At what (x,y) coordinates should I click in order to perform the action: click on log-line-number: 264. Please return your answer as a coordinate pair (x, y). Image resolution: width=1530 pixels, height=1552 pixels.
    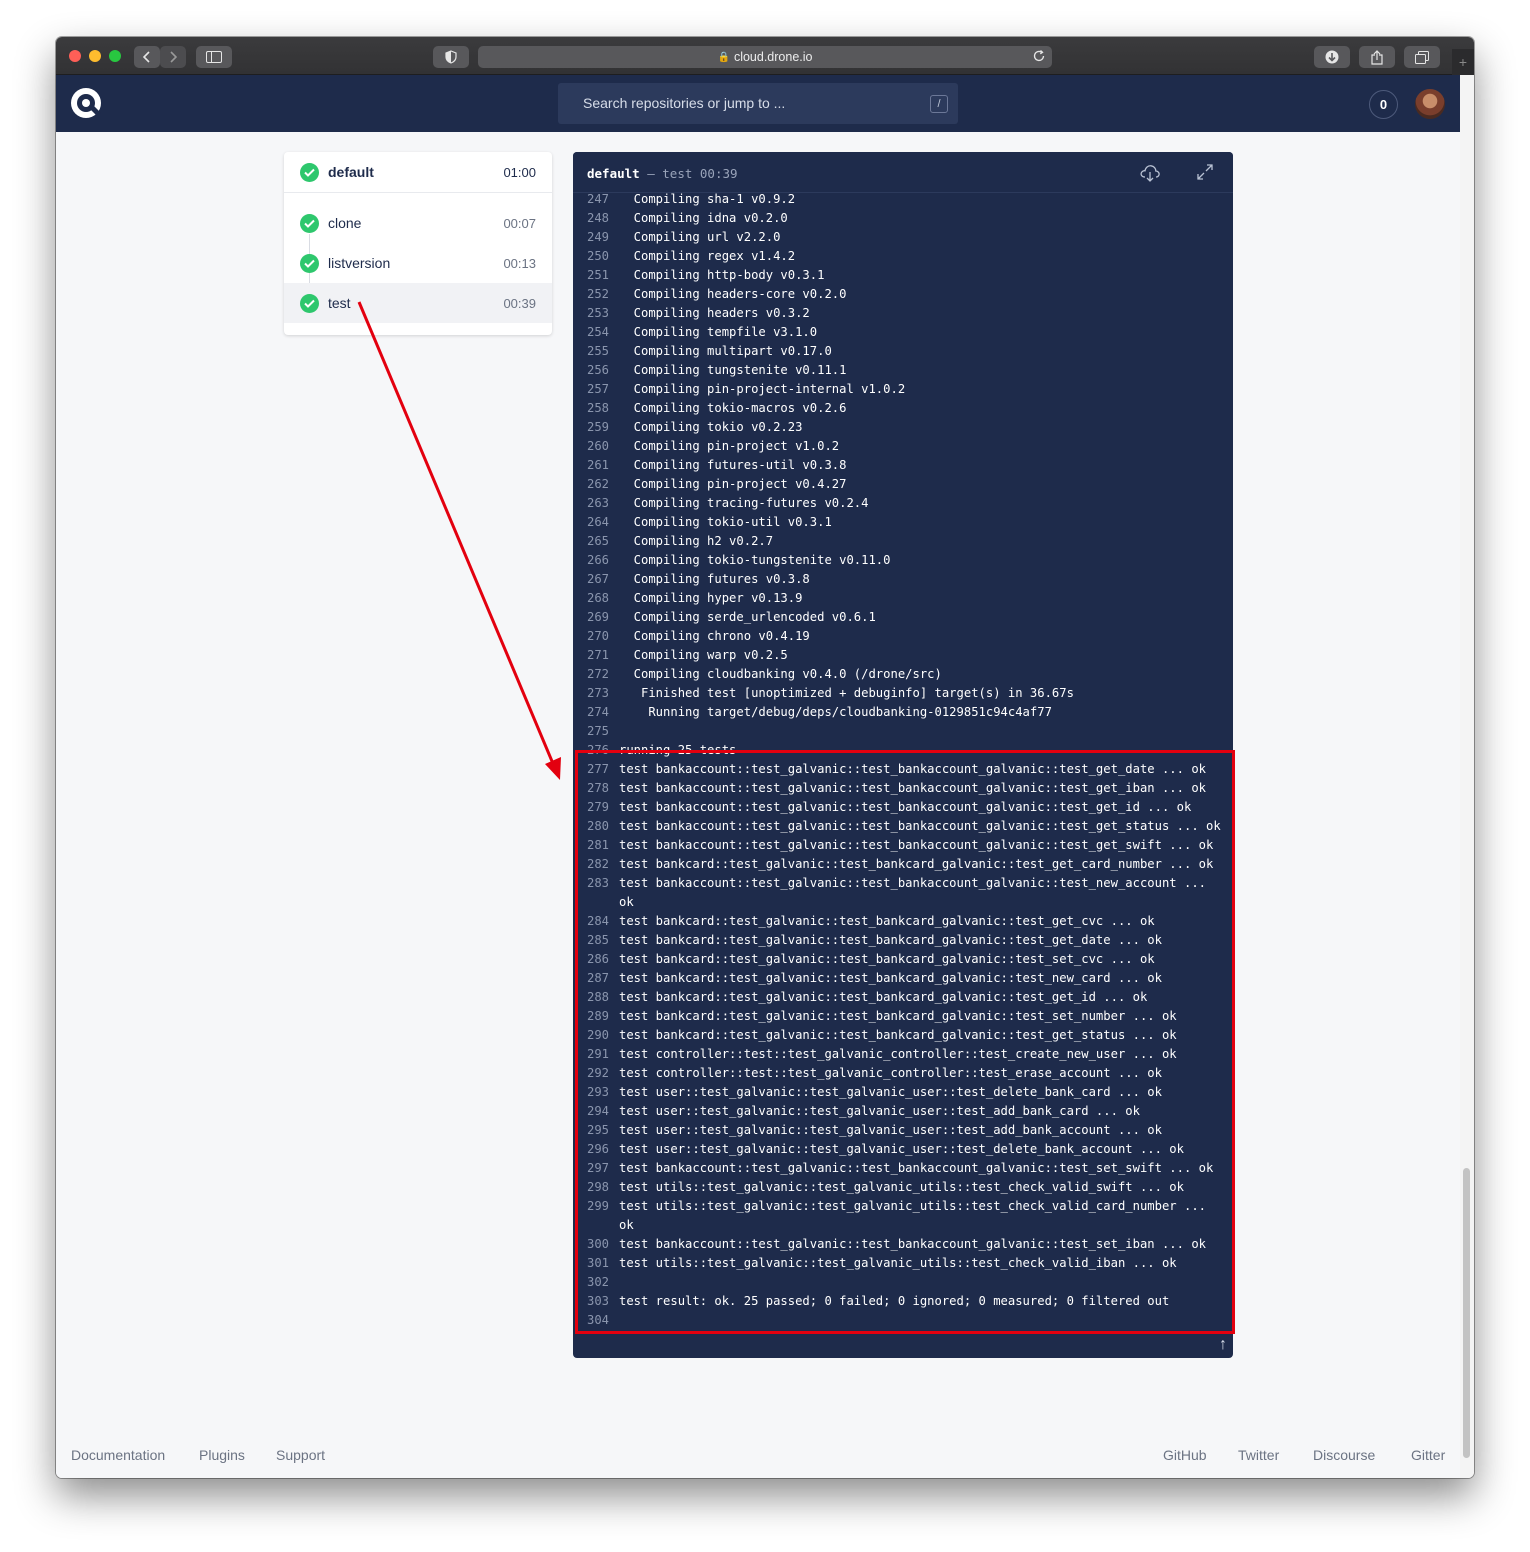
    Looking at the image, I should click on (597, 522).